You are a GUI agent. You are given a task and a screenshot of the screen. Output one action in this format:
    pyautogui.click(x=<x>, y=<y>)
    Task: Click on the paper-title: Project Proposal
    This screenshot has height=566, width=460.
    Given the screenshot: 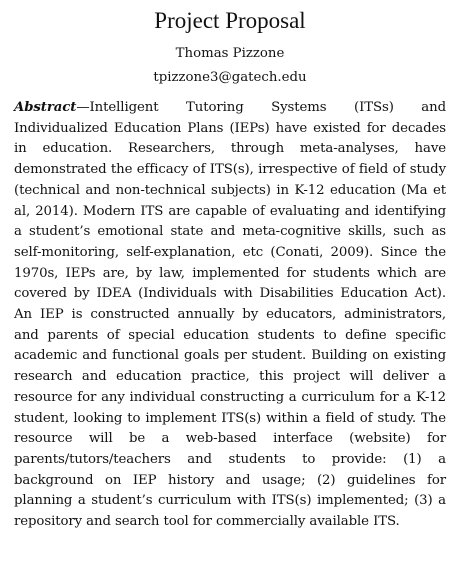 What is the action you would take?
    pyautogui.click(x=230, y=20)
    